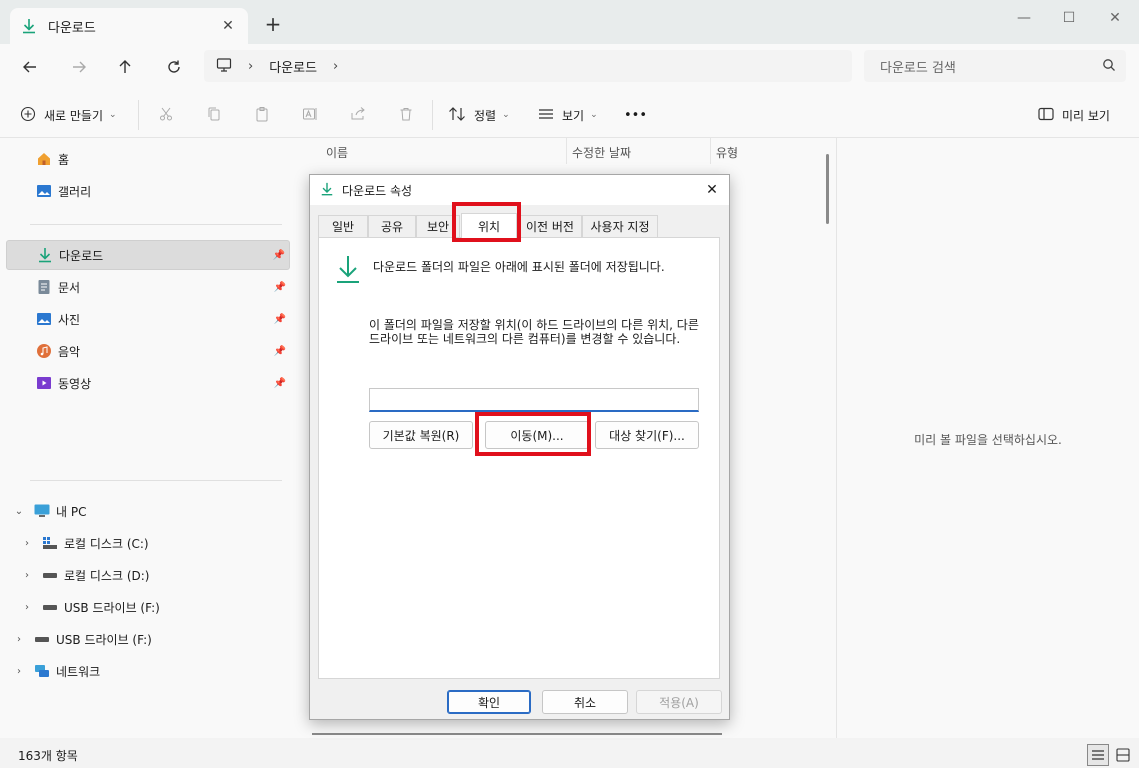 This screenshot has height=768, width=1139. What do you see at coordinates (50, 543) in the screenshot?
I see `drive-icon` at bounding box center [50, 543].